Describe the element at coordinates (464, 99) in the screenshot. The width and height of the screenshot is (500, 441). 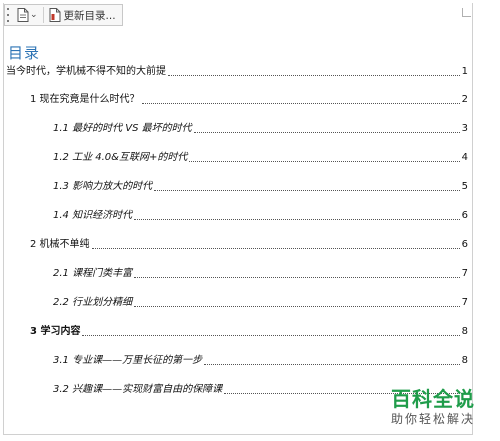
I see `toc-entry-page: 2` at that location.